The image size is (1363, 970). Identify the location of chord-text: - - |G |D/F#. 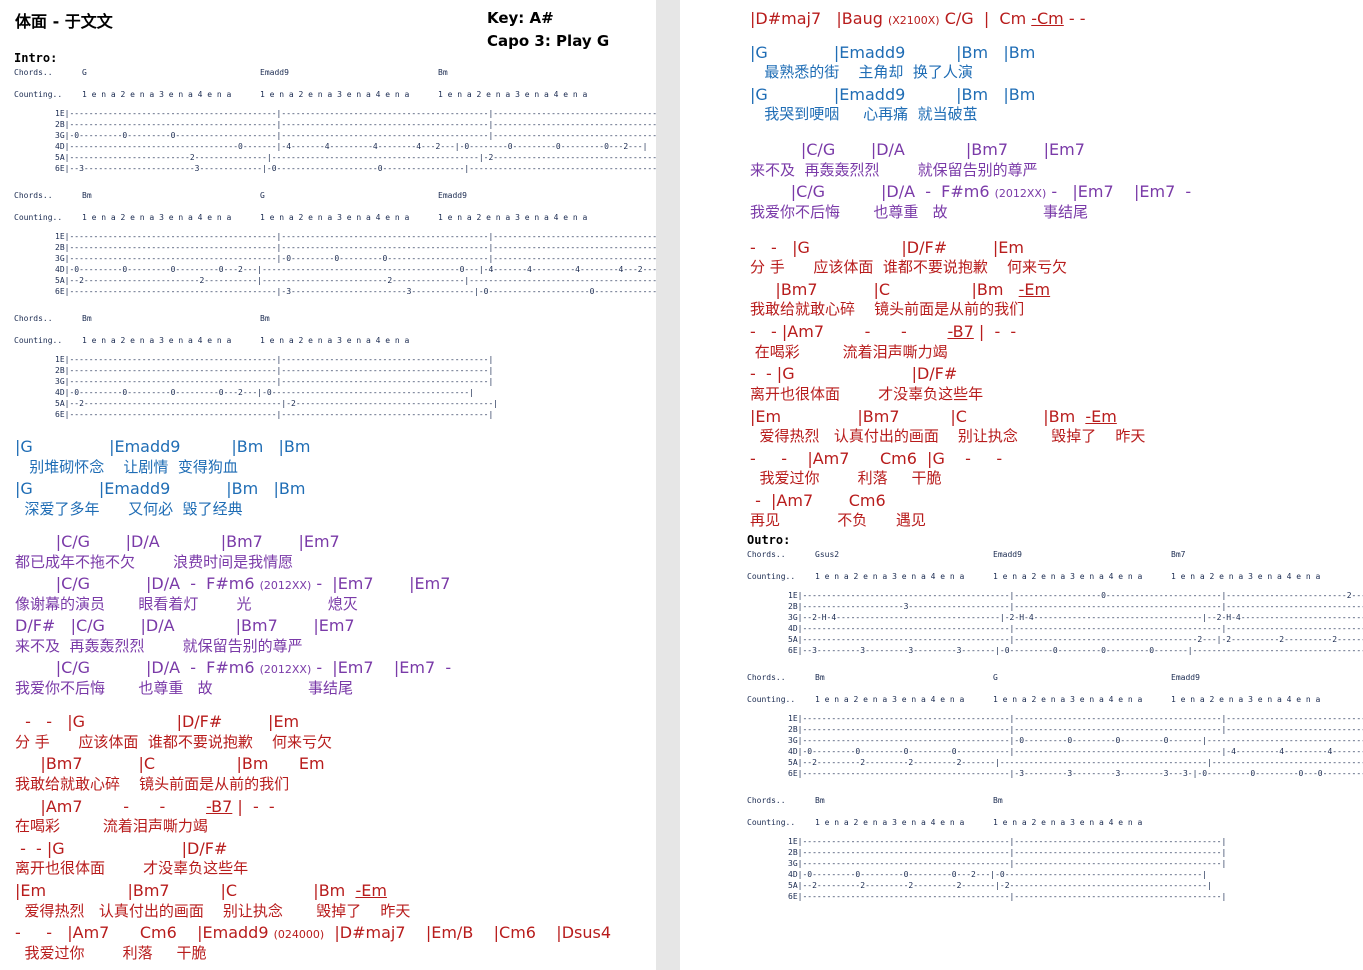
(854, 373).